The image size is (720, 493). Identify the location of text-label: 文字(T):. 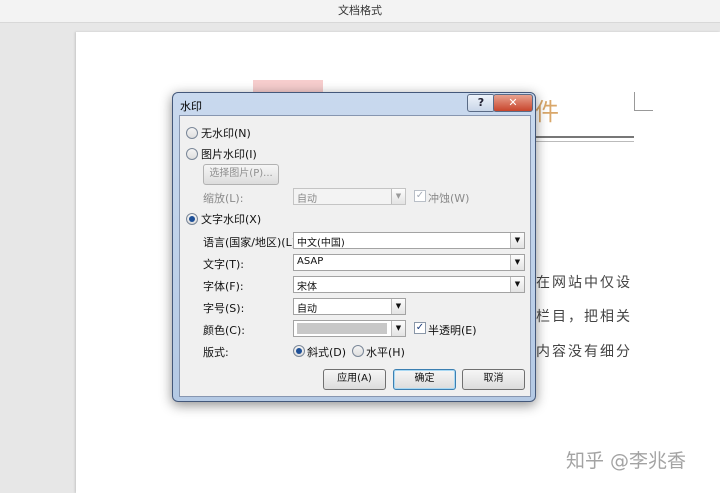
(224, 264).